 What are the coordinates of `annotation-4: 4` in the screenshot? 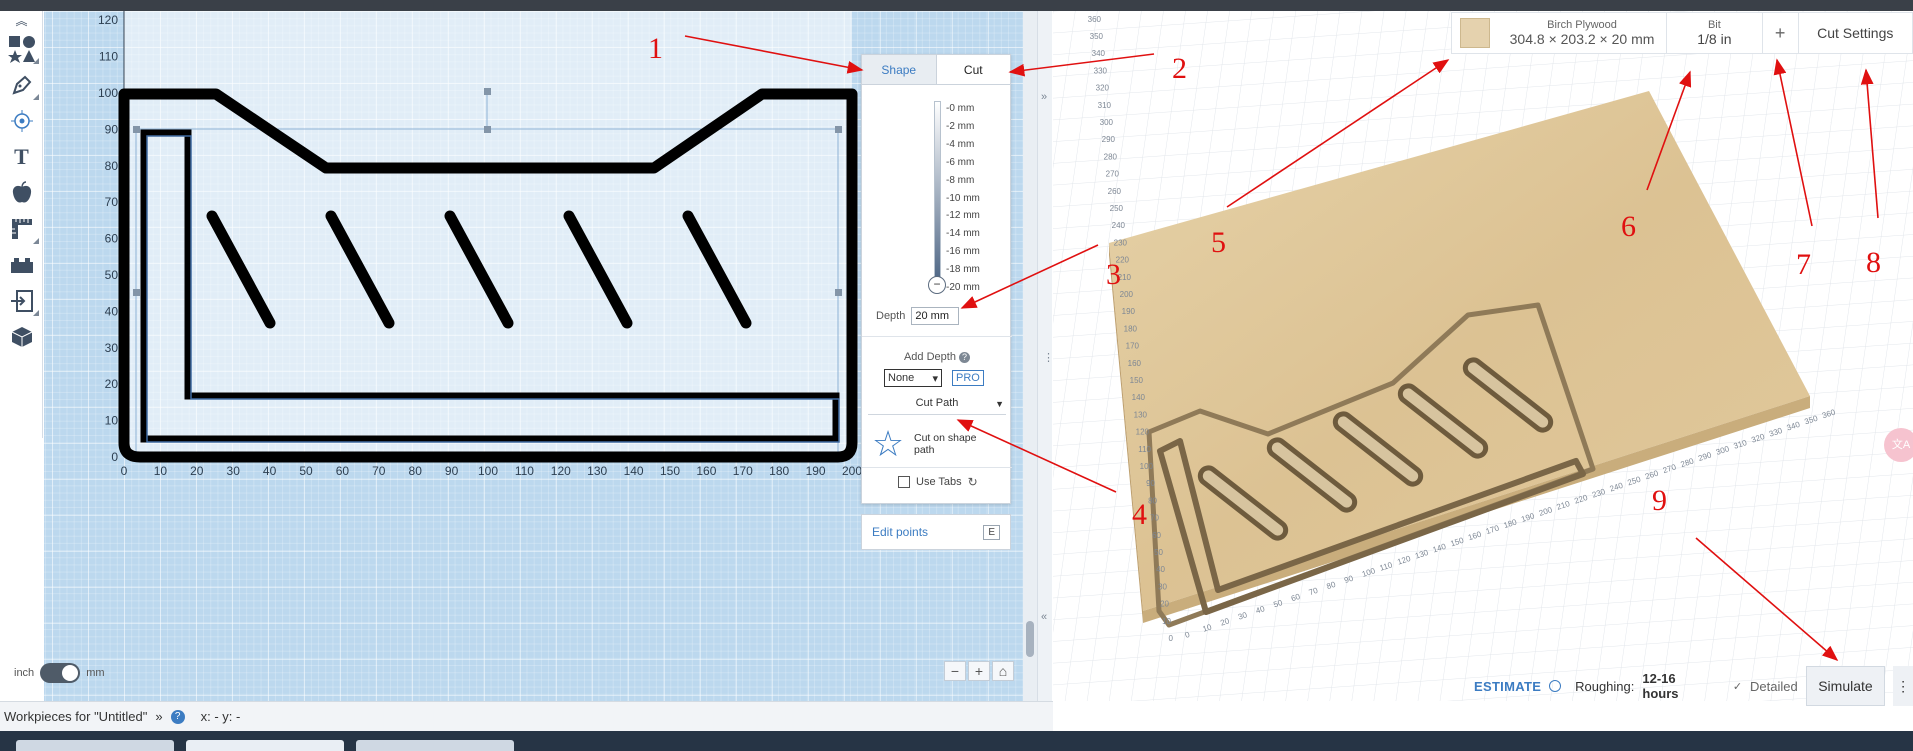 It's located at (1139, 514).